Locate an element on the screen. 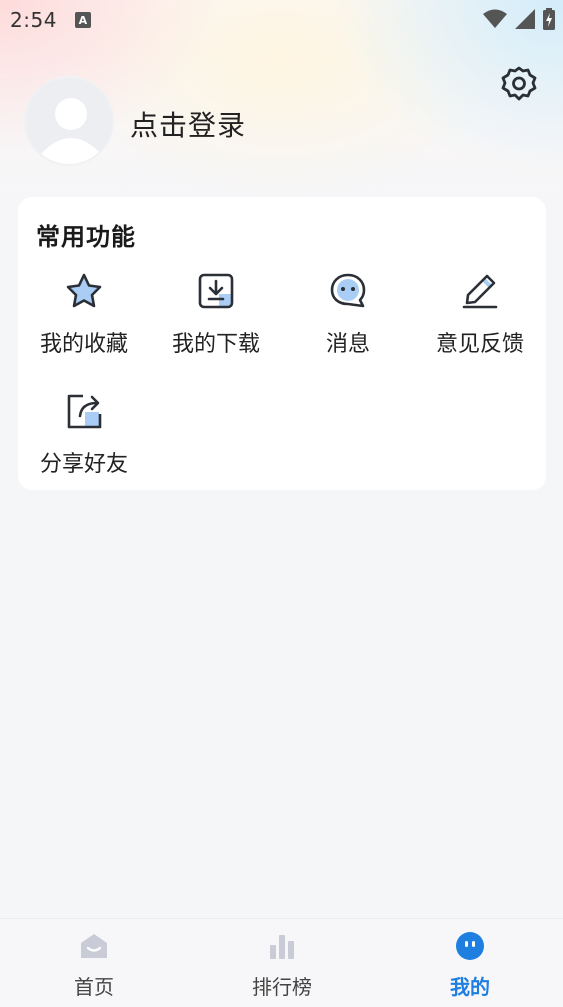 This screenshot has height=1007, width=563. feedback-item: 意见反馈 is located at coordinates (480, 322).